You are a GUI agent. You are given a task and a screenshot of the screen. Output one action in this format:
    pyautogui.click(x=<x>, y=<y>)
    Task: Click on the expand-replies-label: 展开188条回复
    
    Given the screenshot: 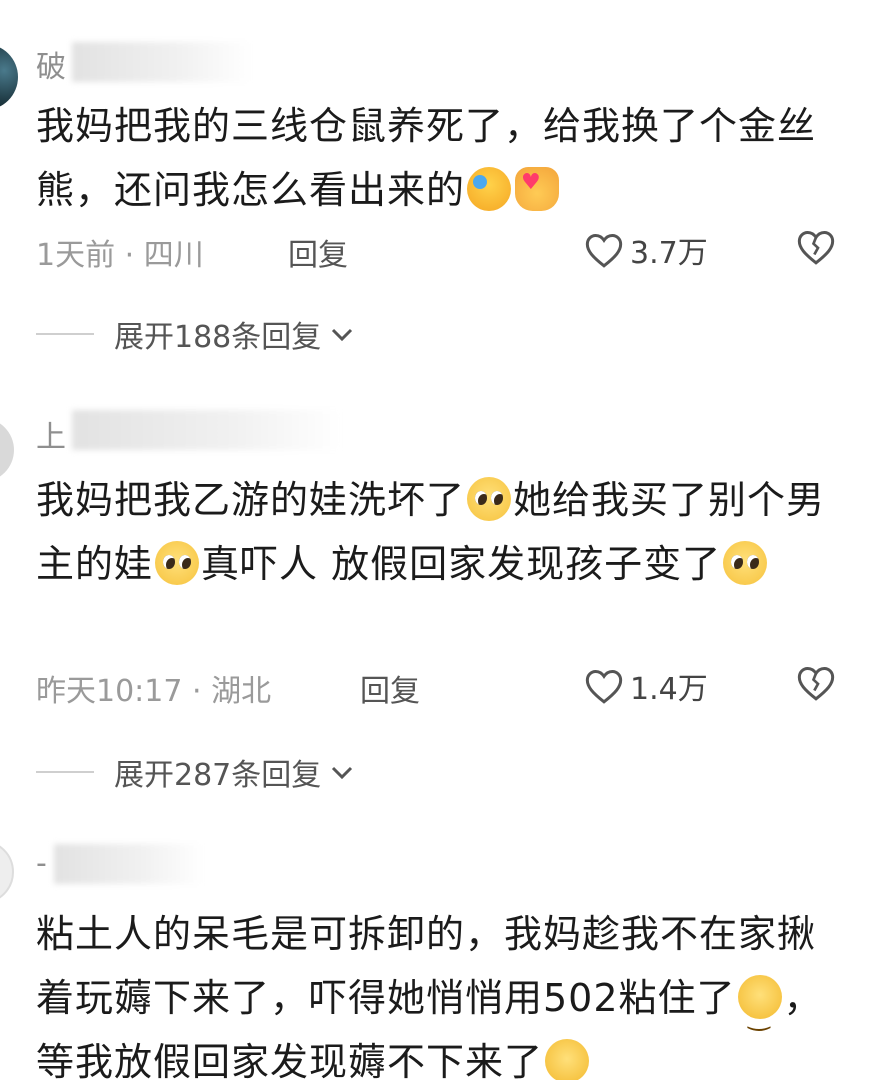 What is the action you would take?
    pyautogui.click(x=218, y=337)
    